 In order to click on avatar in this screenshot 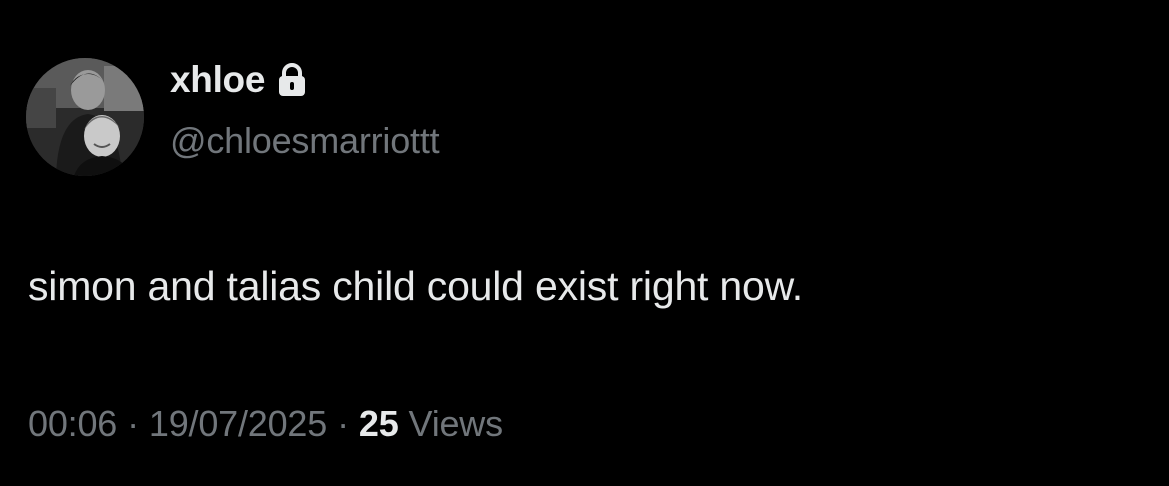, I will do `click(85, 117)`.